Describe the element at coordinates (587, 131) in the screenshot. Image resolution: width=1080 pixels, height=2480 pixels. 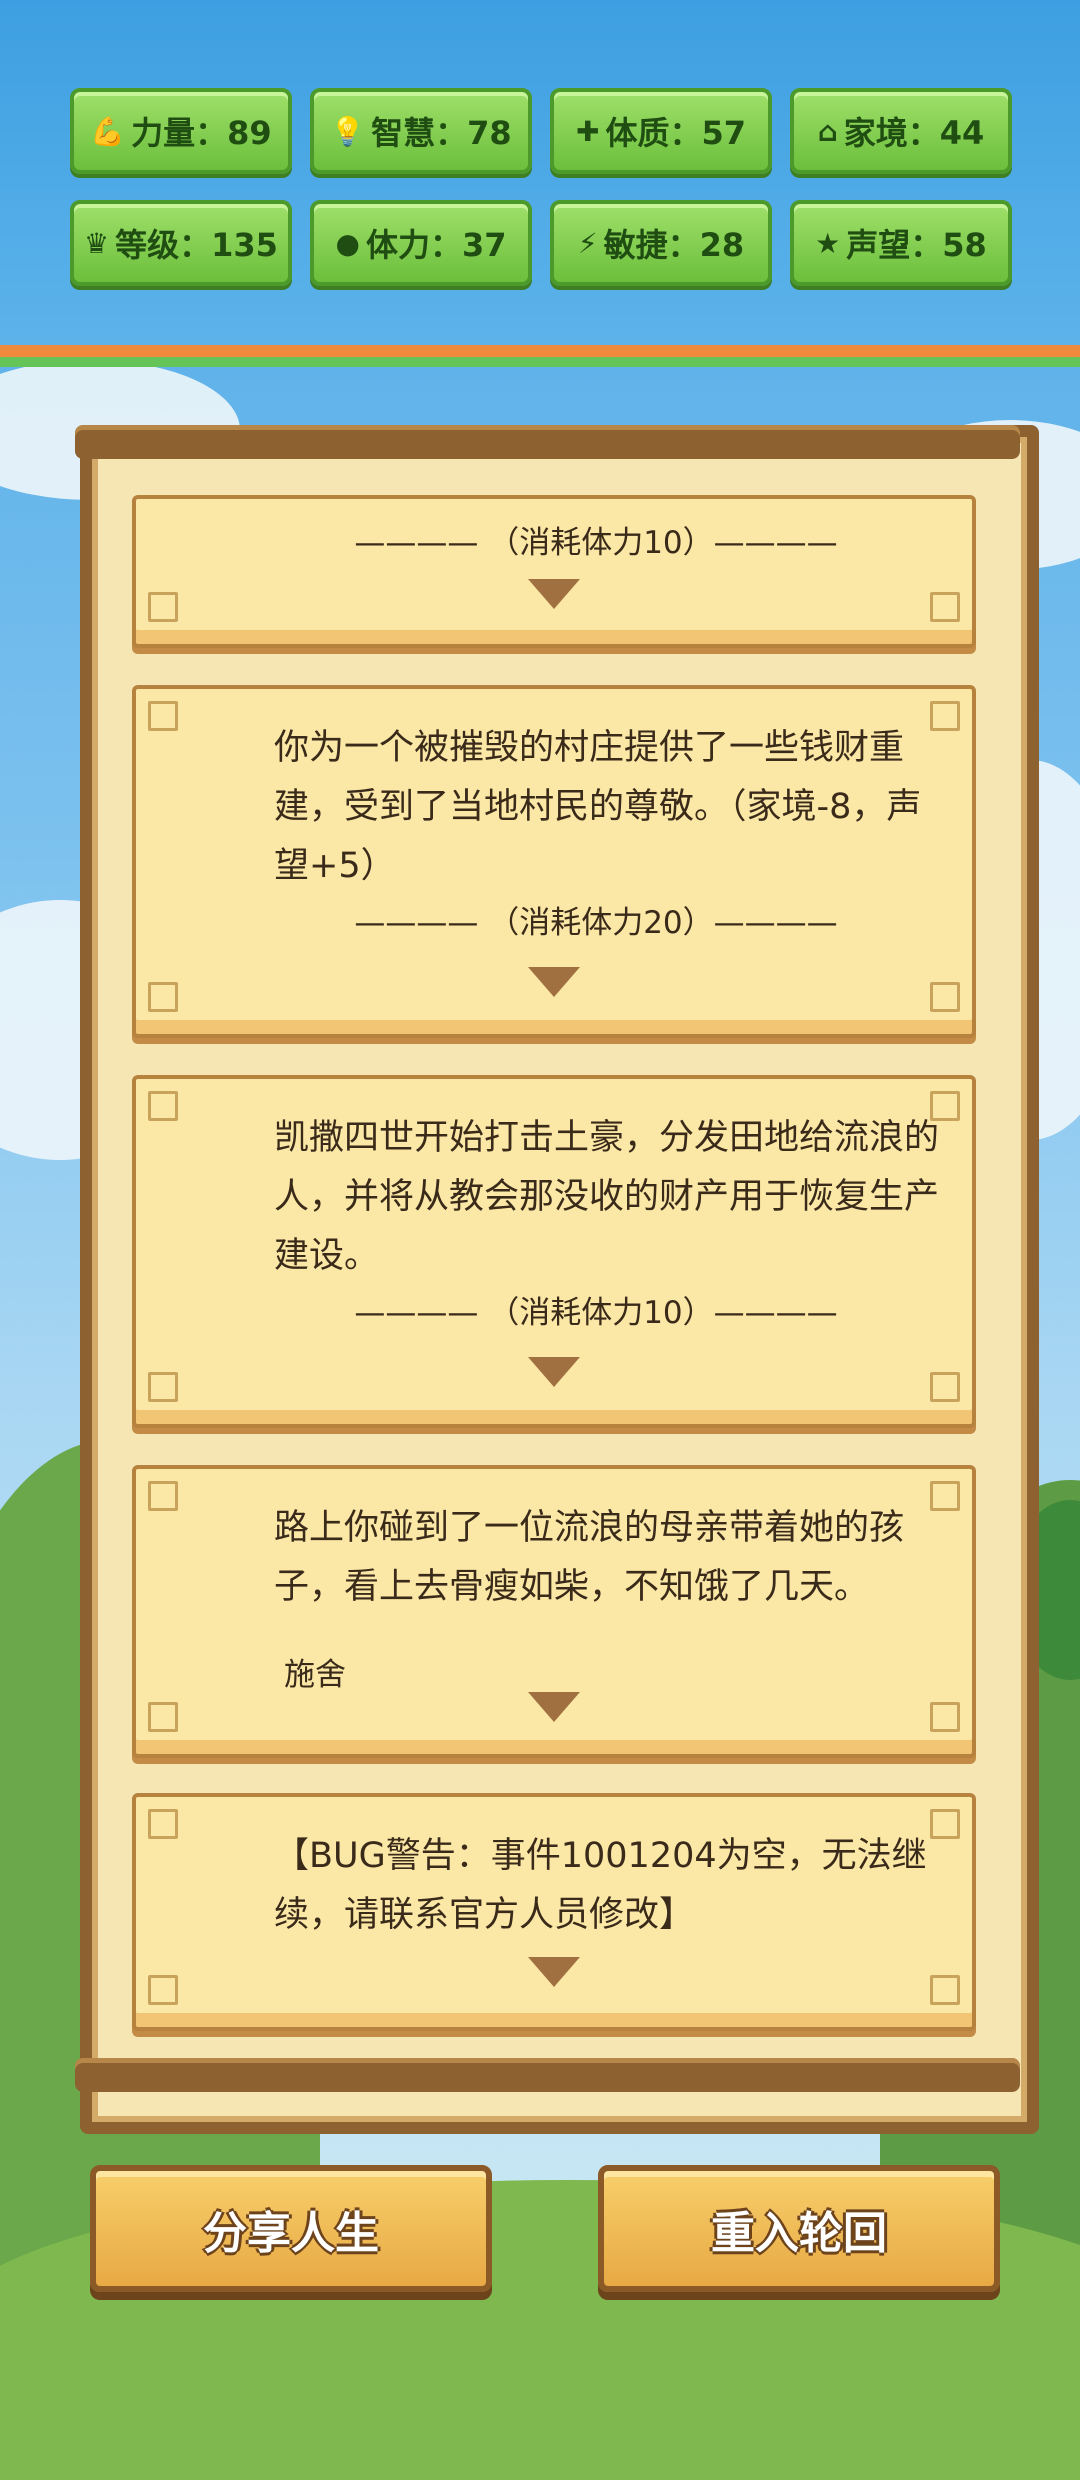
I see `constitution-icon: ✚` at that location.